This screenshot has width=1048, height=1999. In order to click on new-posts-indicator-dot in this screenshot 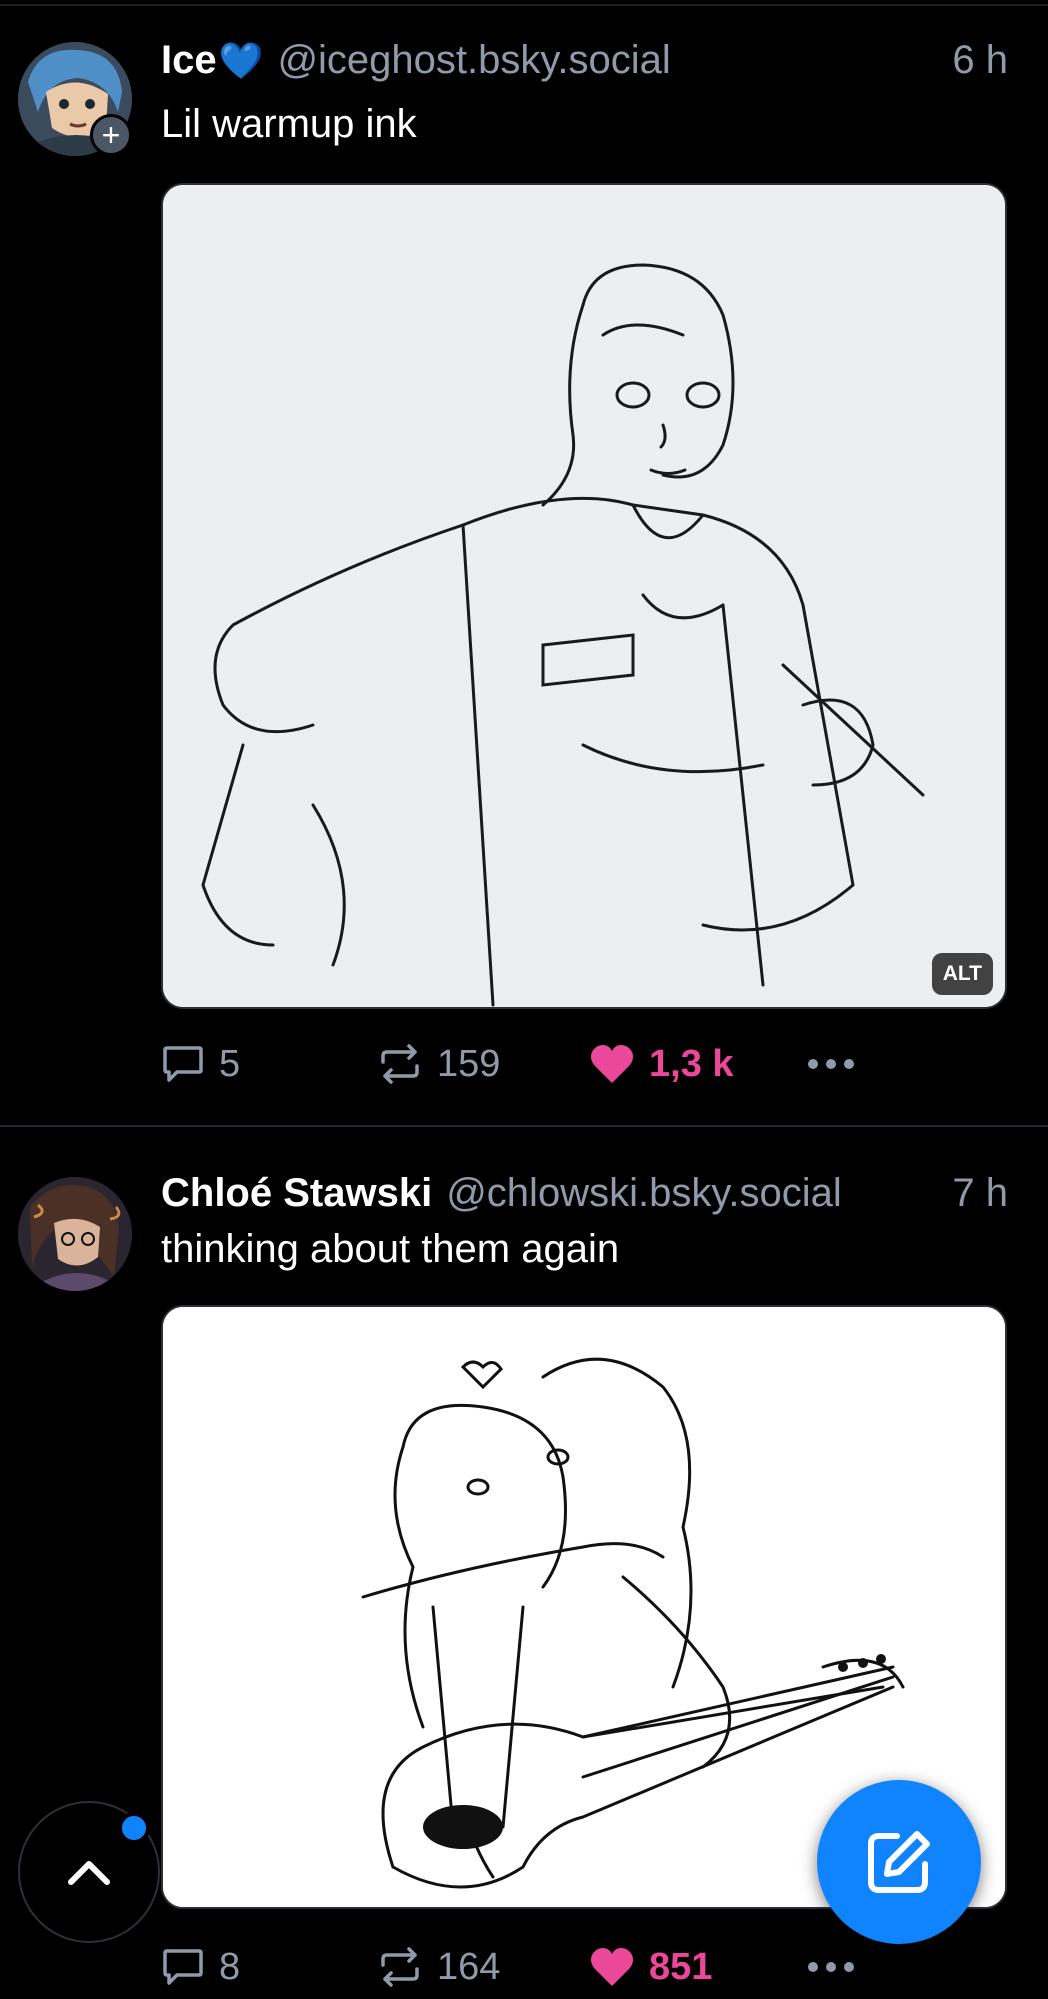, I will do `click(134, 1828)`.